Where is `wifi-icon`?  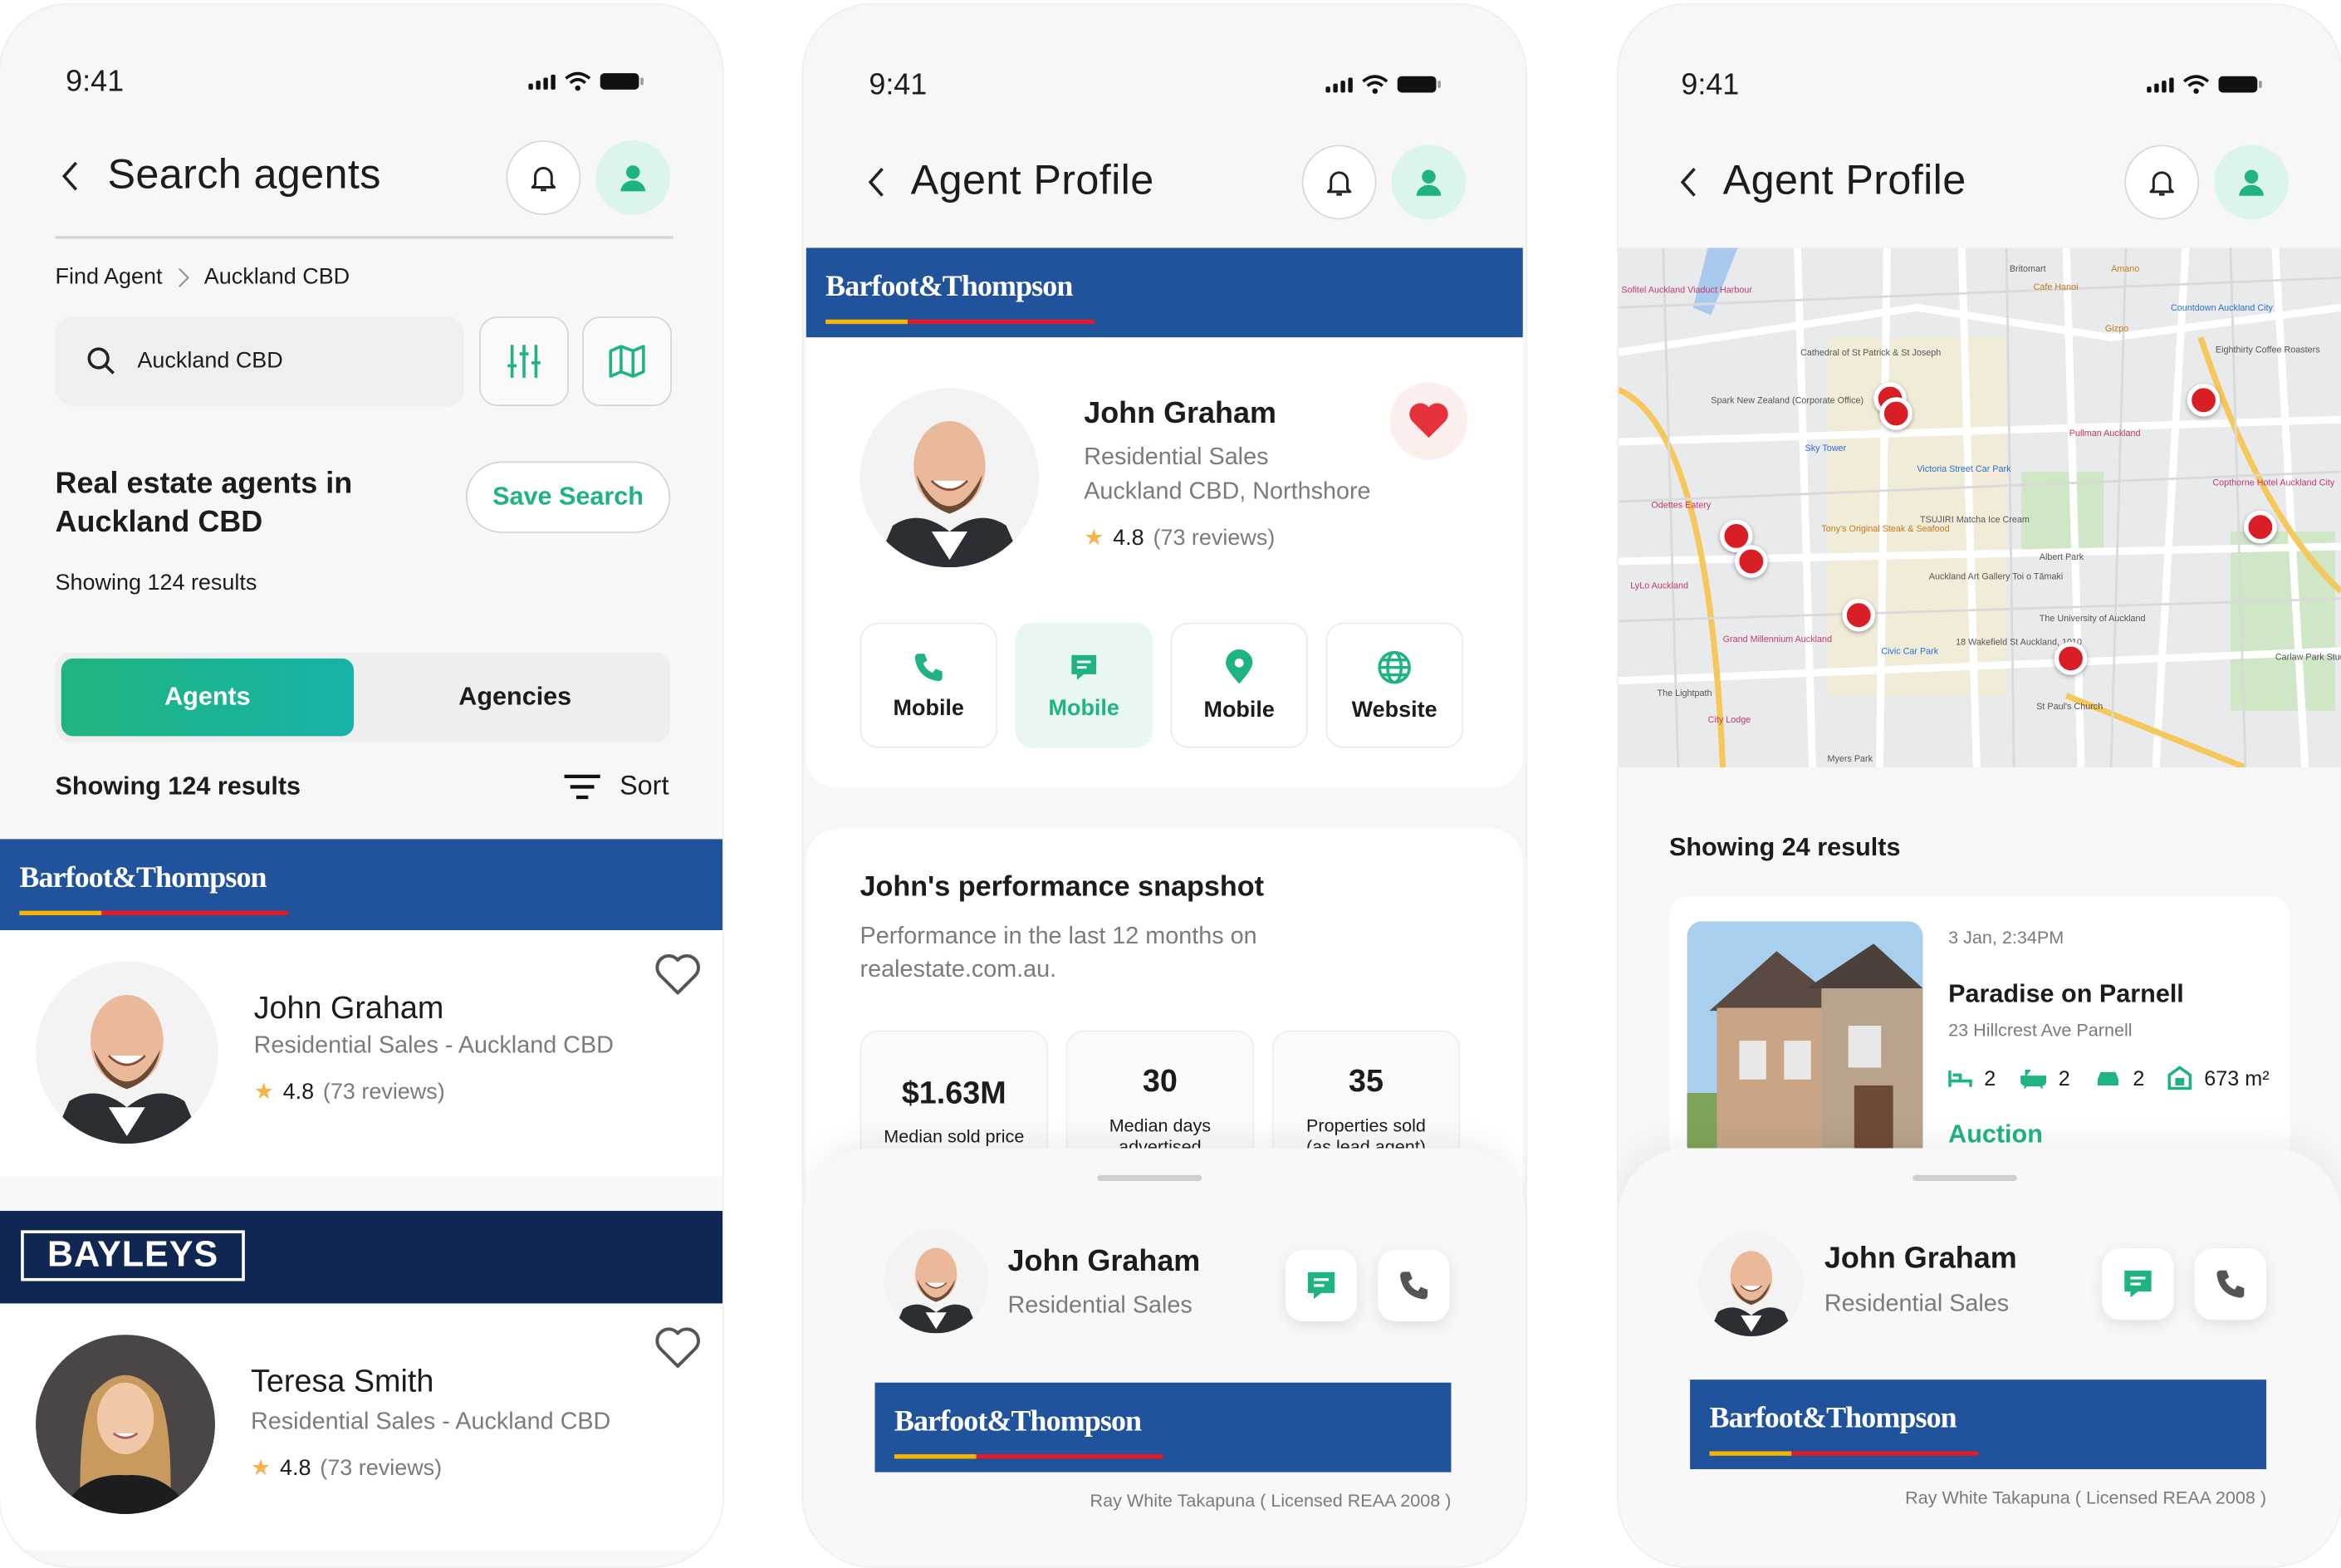 wifi-icon is located at coordinates (578, 81).